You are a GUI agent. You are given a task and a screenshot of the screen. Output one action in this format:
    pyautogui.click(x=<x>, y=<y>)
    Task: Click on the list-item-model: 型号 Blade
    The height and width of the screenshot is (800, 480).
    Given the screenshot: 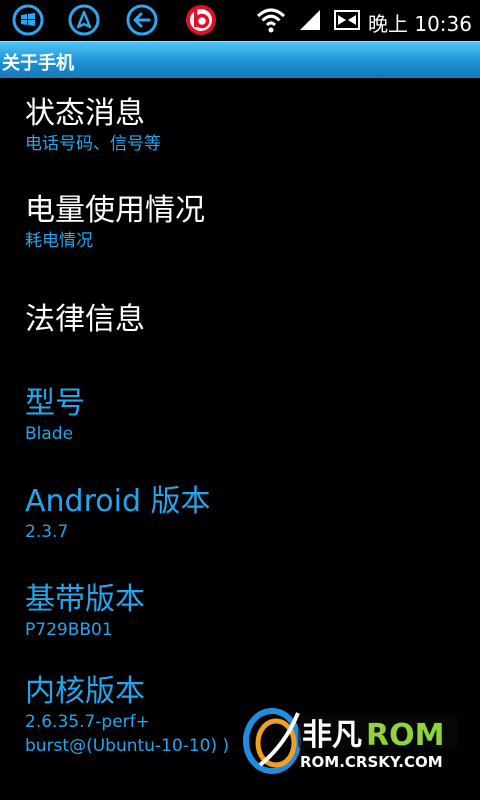 What is the action you would take?
    pyautogui.click(x=247, y=416)
    